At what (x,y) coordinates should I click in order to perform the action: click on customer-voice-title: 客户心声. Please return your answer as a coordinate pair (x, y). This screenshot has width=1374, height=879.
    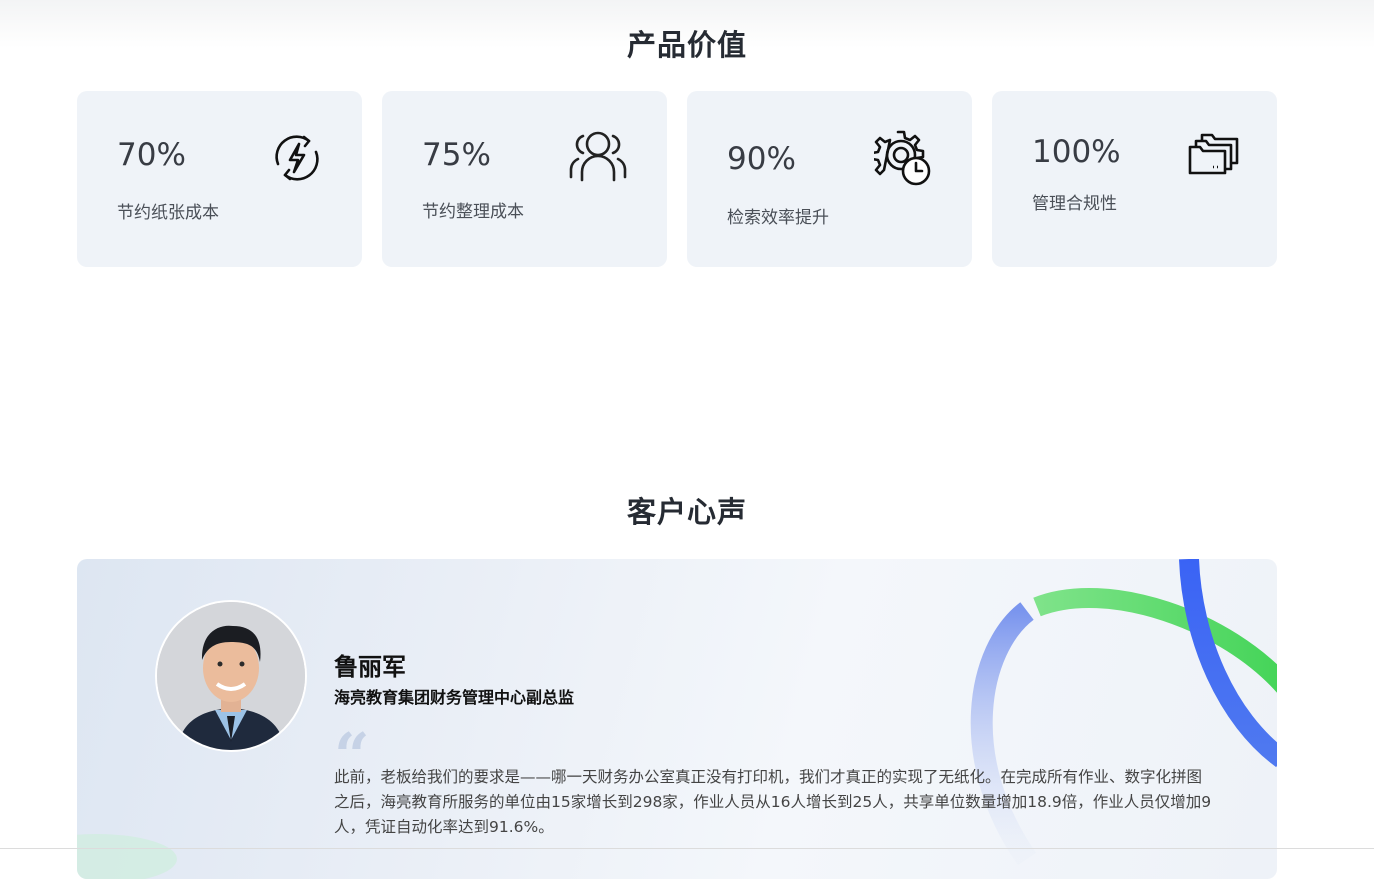
    Looking at the image, I should click on (686, 512).